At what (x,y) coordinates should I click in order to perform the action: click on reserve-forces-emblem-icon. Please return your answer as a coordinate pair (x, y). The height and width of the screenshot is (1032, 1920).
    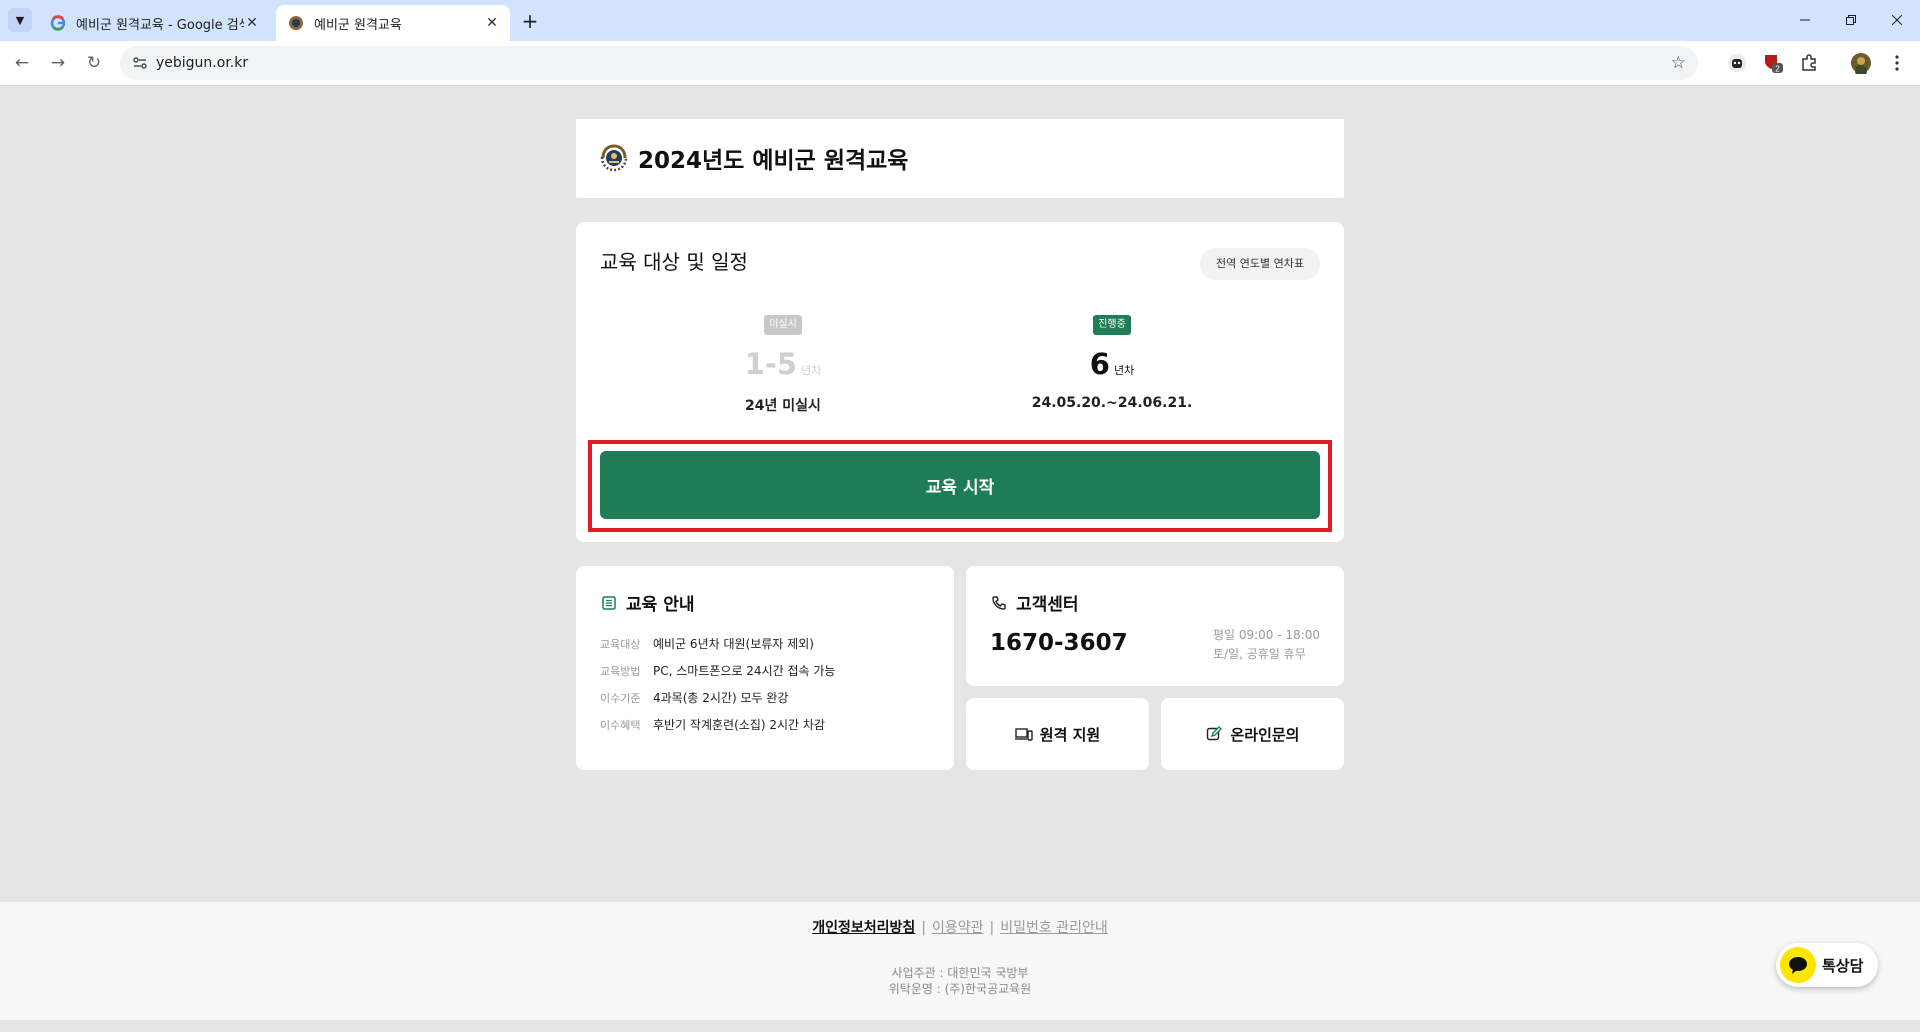
    Looking at the image, I should click on (614, 158).